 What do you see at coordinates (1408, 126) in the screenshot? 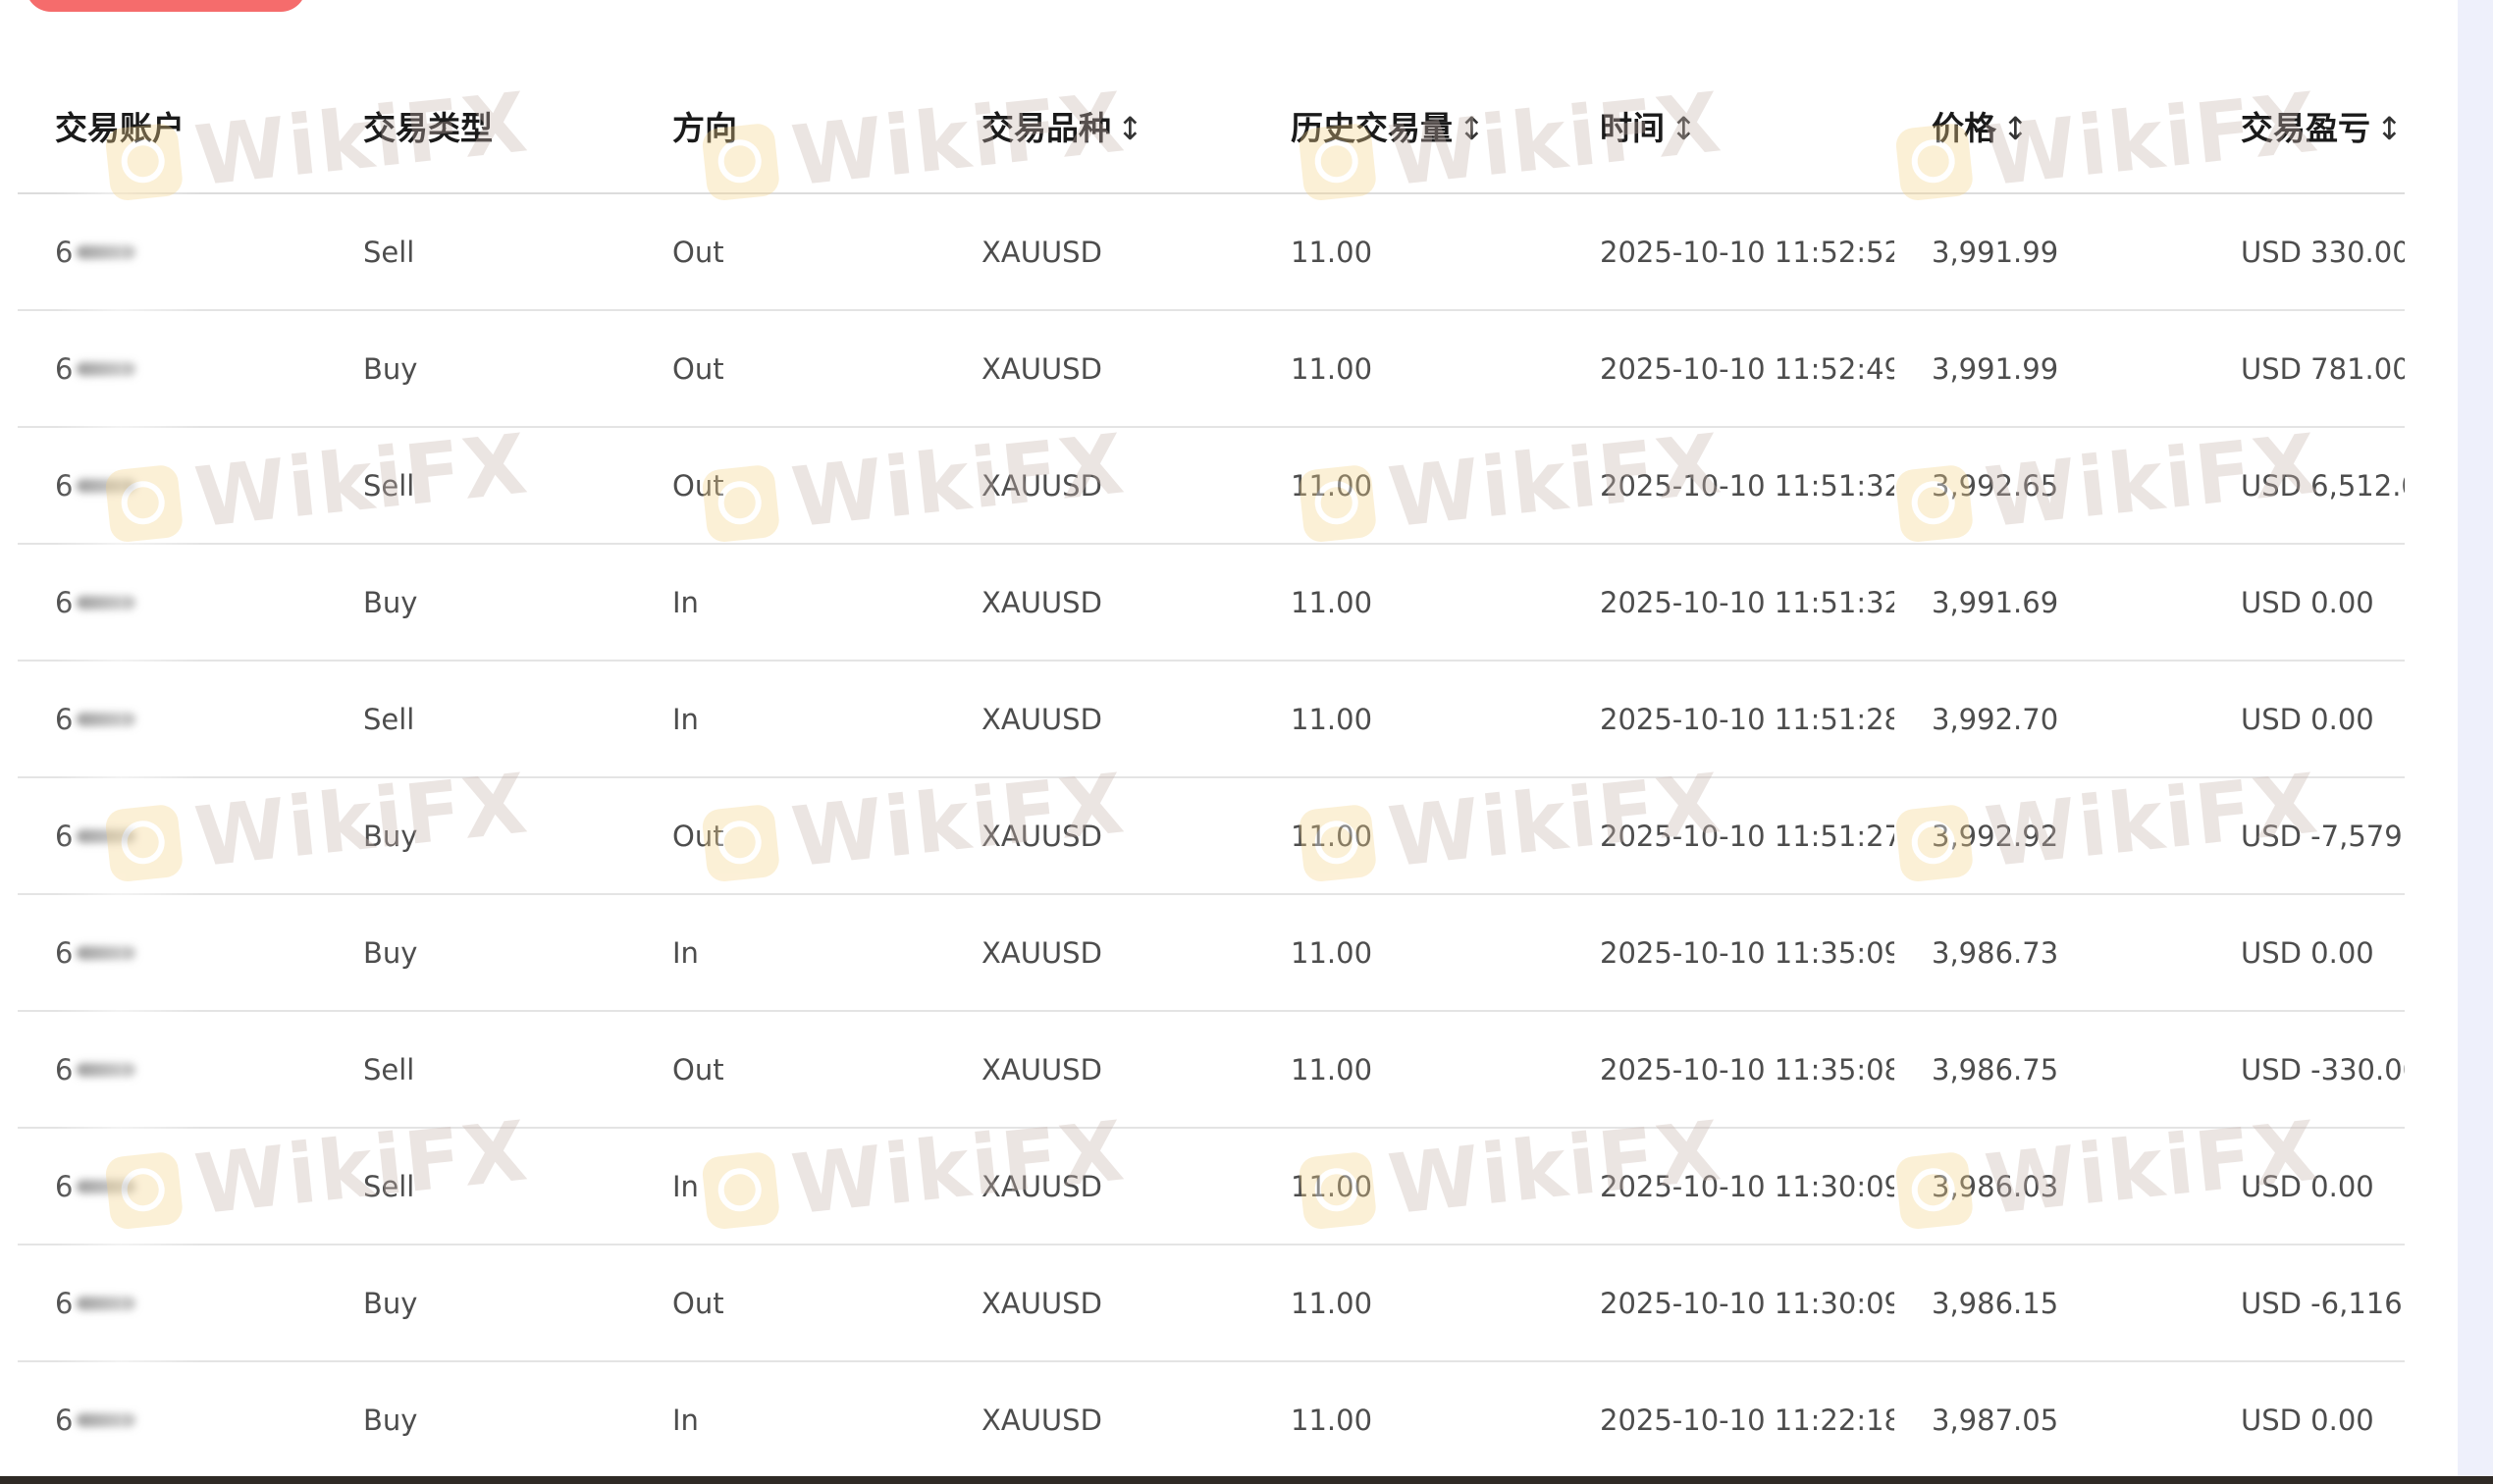
I see `column-header-4: 历史交易量 ↕` at bounding box center [1408, 126].